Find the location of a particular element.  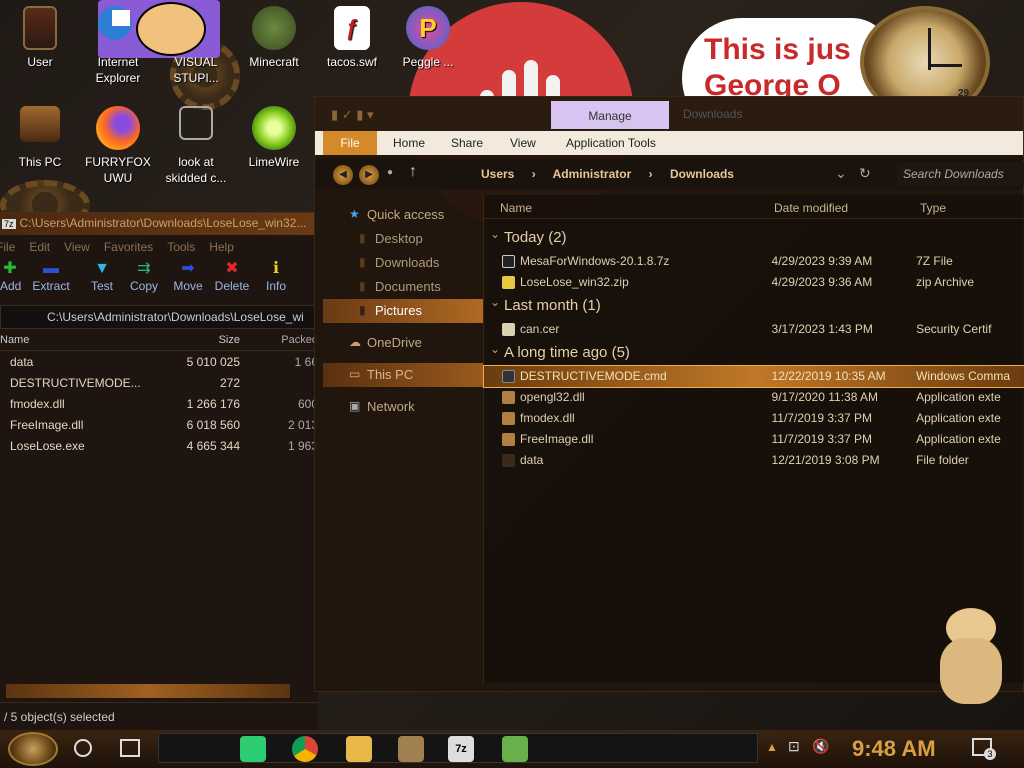

recent-dropdown-icon: ● is located at coordinates (390, 172).